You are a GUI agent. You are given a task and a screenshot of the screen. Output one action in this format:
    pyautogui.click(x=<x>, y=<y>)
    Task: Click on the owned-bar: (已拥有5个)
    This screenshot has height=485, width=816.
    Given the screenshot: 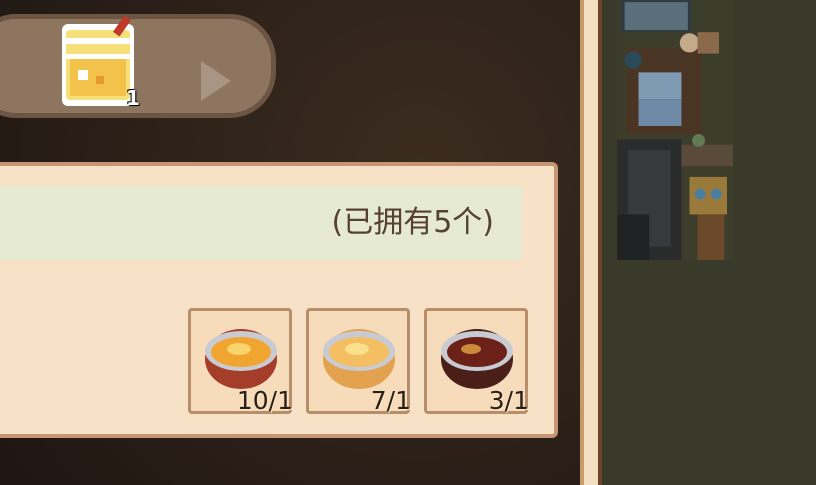 What is the action you would take?
    pyautogui.click(x=261, y=223)
    